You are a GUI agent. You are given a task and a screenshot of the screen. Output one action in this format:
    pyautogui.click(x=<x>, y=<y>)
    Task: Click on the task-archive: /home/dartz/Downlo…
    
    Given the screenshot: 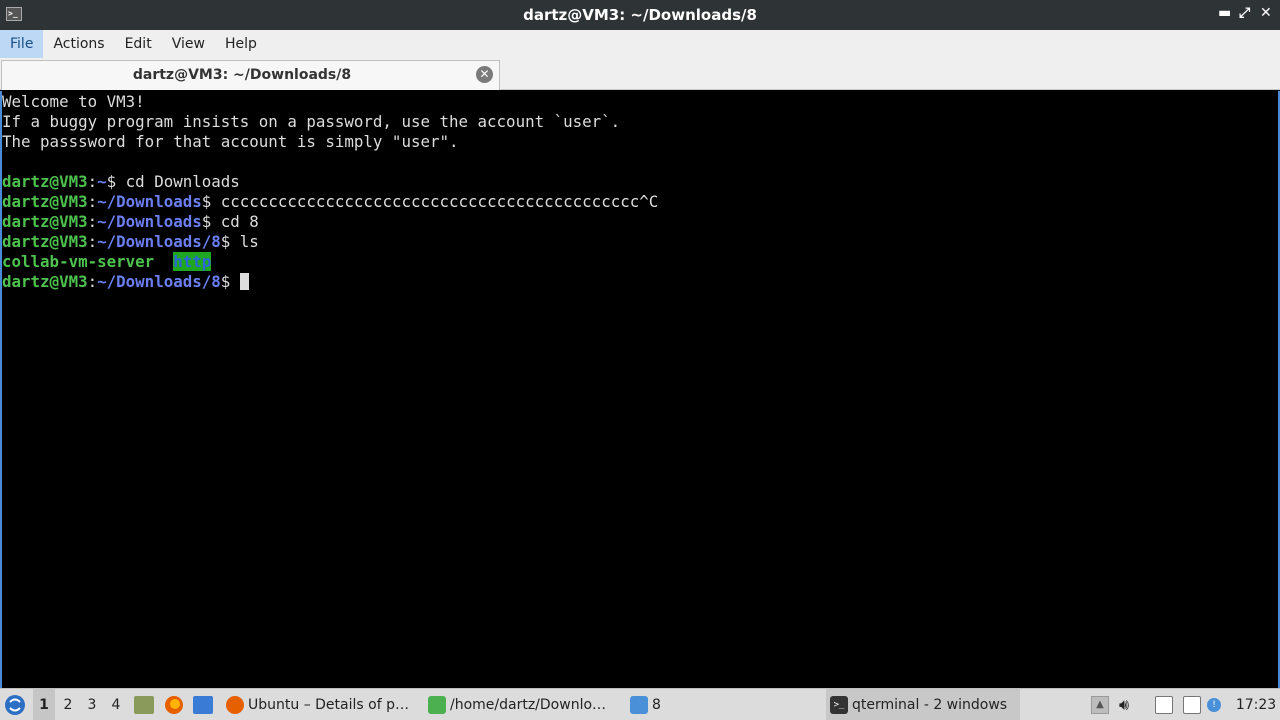 What is the action you would take?
    pyautogui.click(x=522, y=704)
    